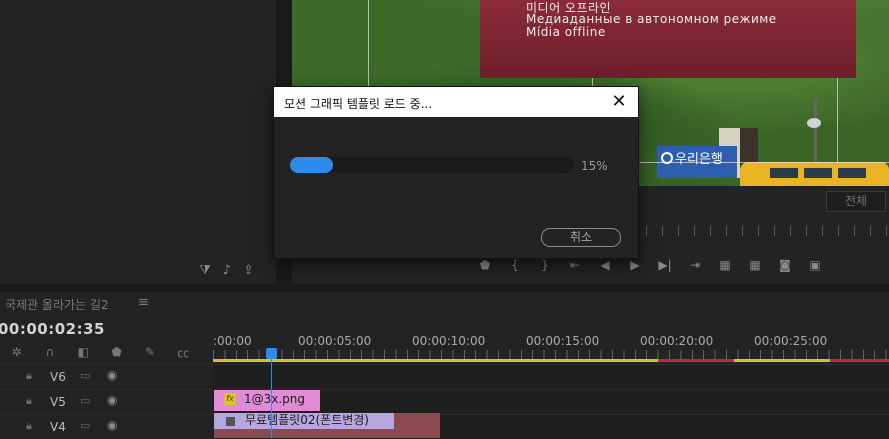 This screenshot has width=889, height=439. What do you see at coordinates (307, 420) in the screenshot?
I see `clip-label: 무료템플릿02(폰트변경)` at bounding box center [307, 420].